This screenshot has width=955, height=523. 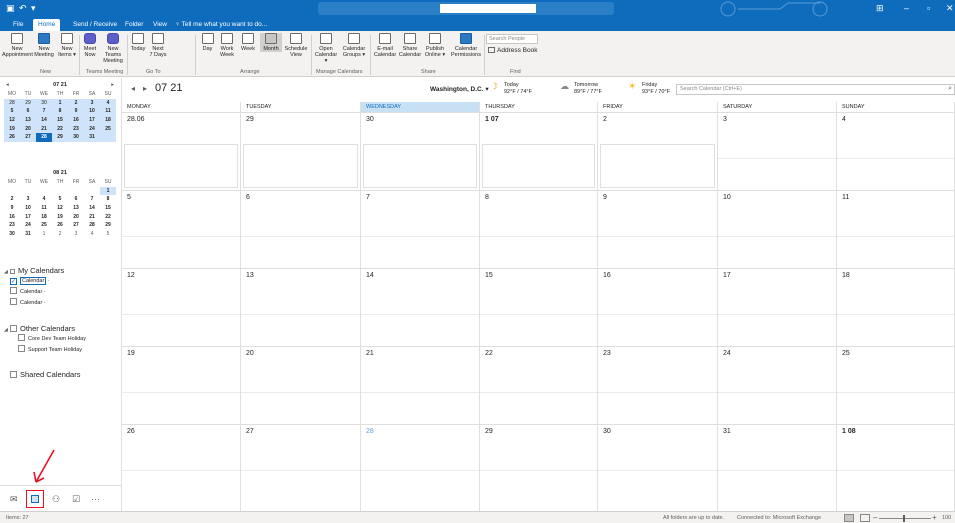 What do you see at coordinates (181, 307) in the screenshot?
I see `day-cell: 12` at bounding box center [181, 307].